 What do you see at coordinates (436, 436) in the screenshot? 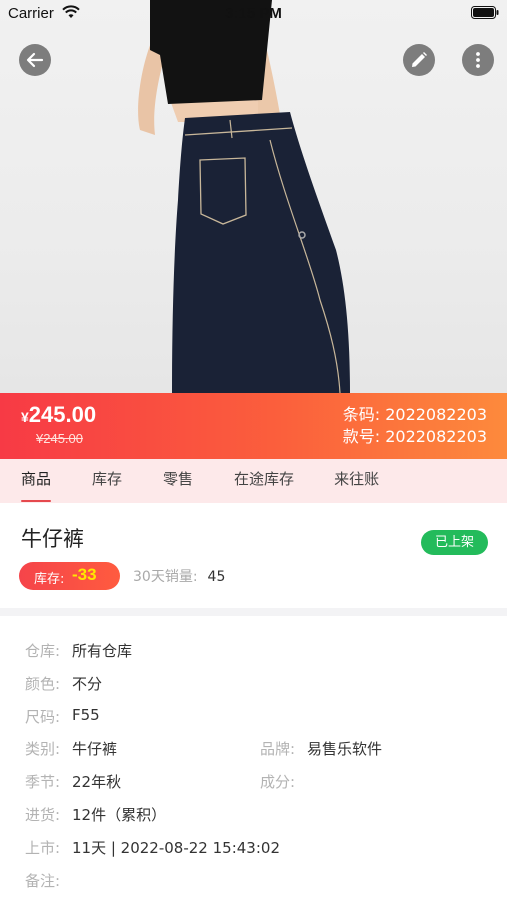
I see `style-number-value: 2022082203` at bounding box center [436, 436].